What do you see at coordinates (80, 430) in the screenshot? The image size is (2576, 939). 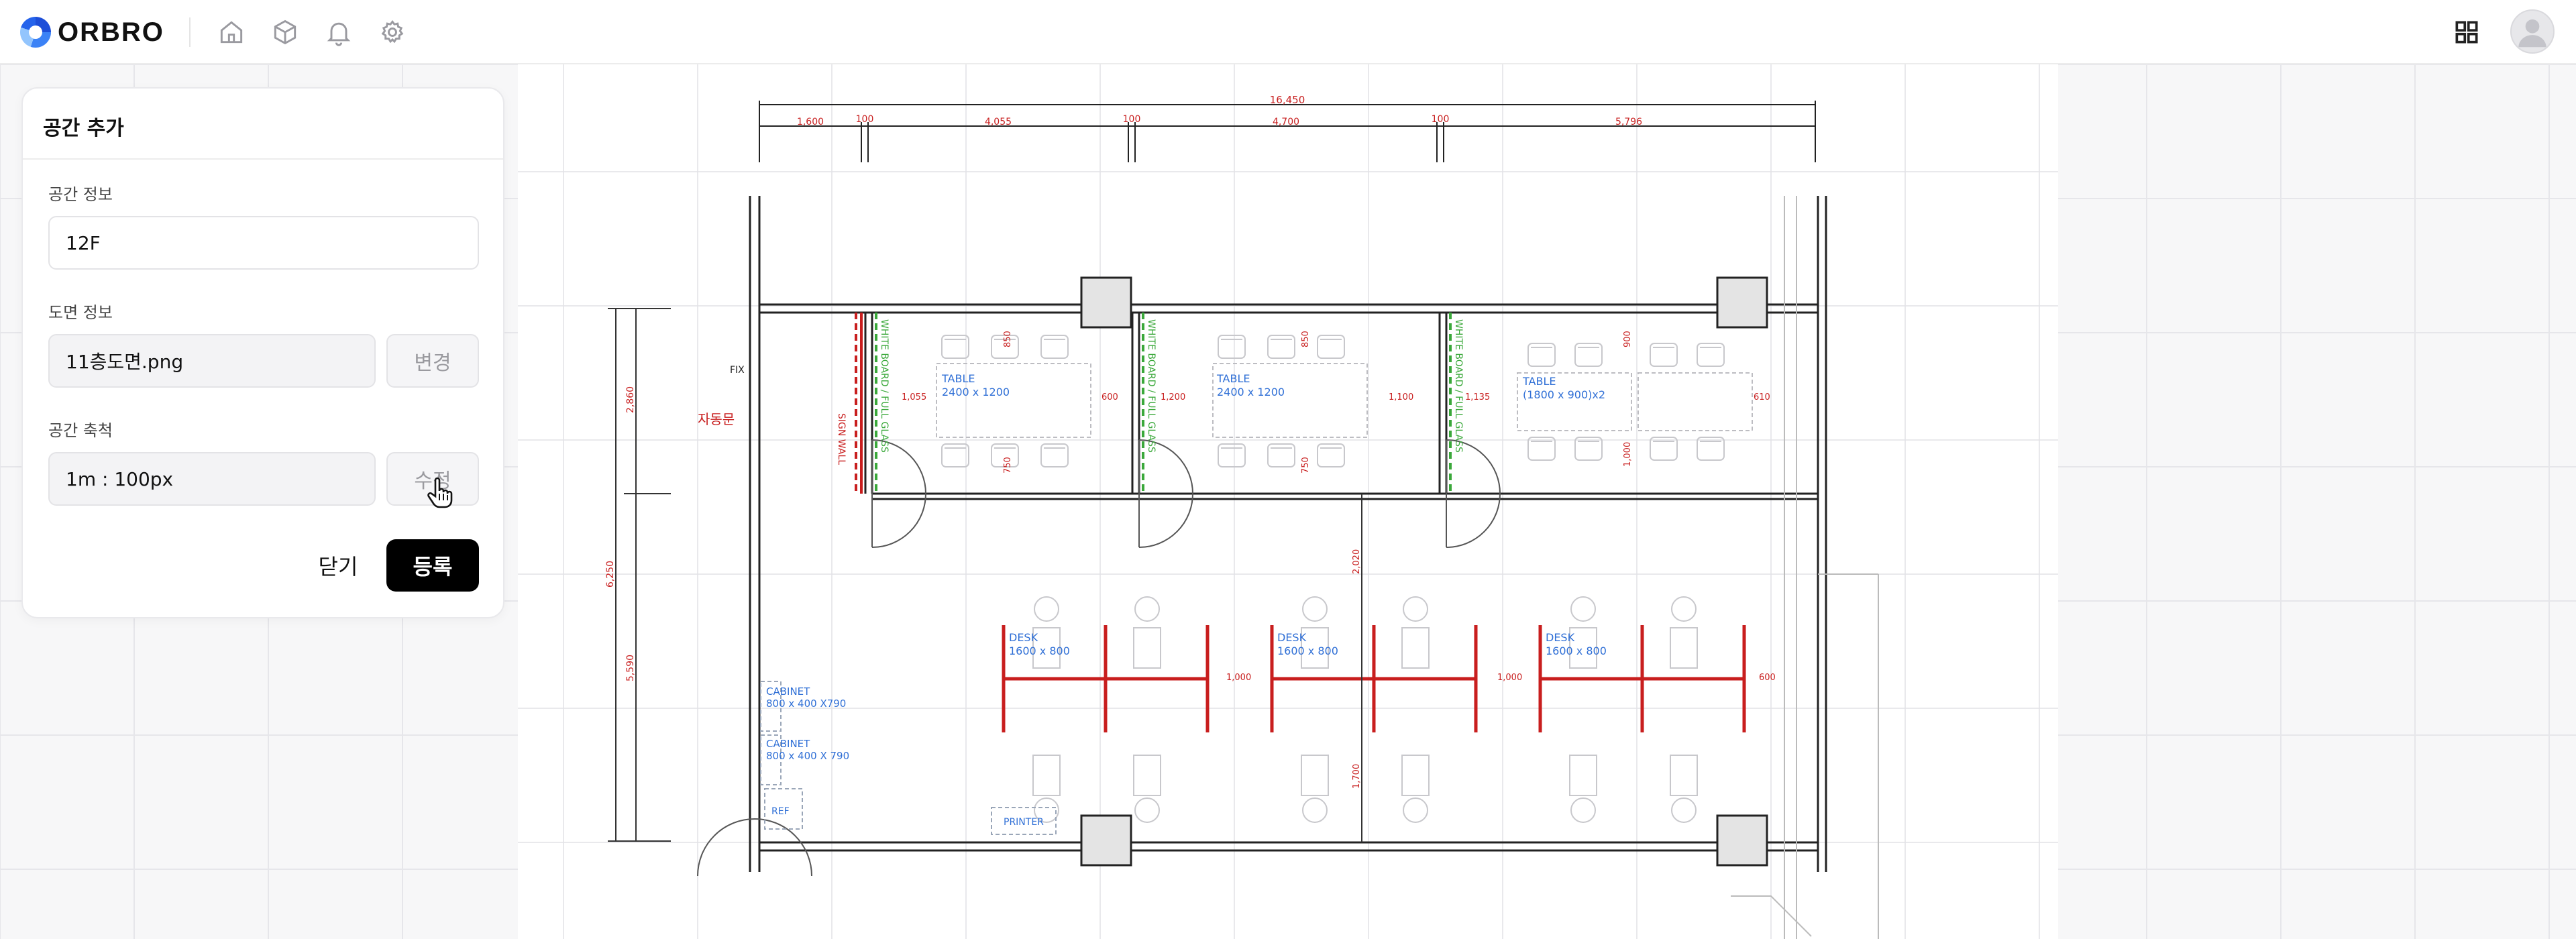 I see `space-scale-label: 공간 축척` at bounding box center [80, 430].